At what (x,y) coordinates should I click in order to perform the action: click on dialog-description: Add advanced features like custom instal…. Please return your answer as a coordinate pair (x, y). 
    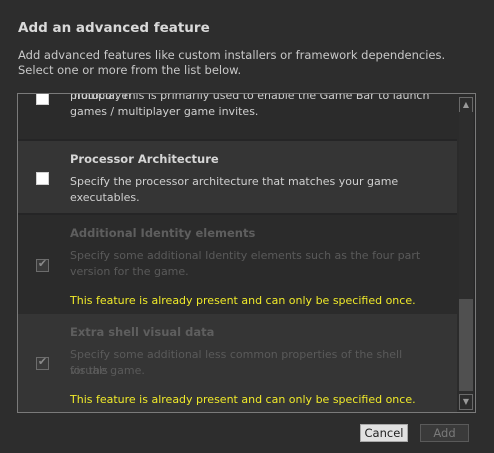
    Looking at the image, I should click on (232, 62).